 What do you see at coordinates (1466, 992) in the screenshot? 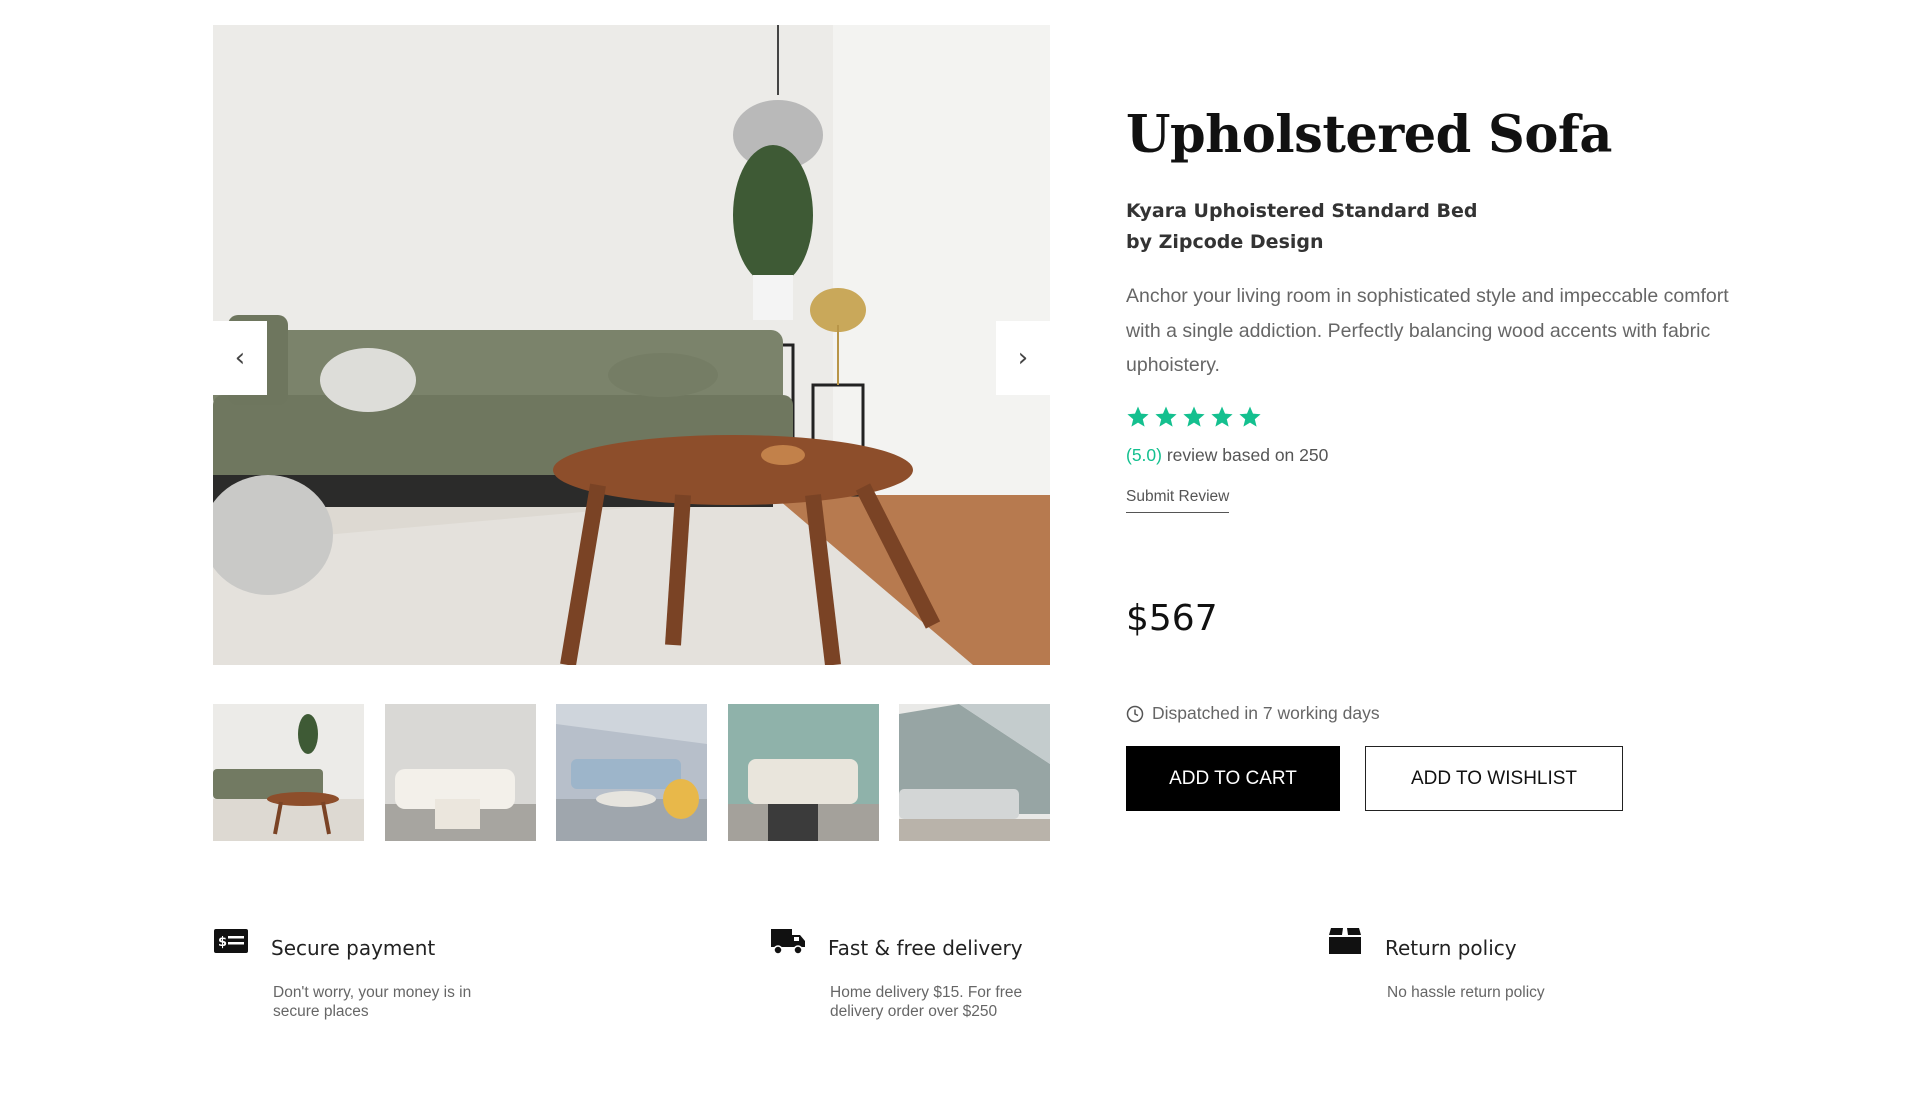
I see `feature-text: No hassle return policy` at bounding box center [1466, 992].